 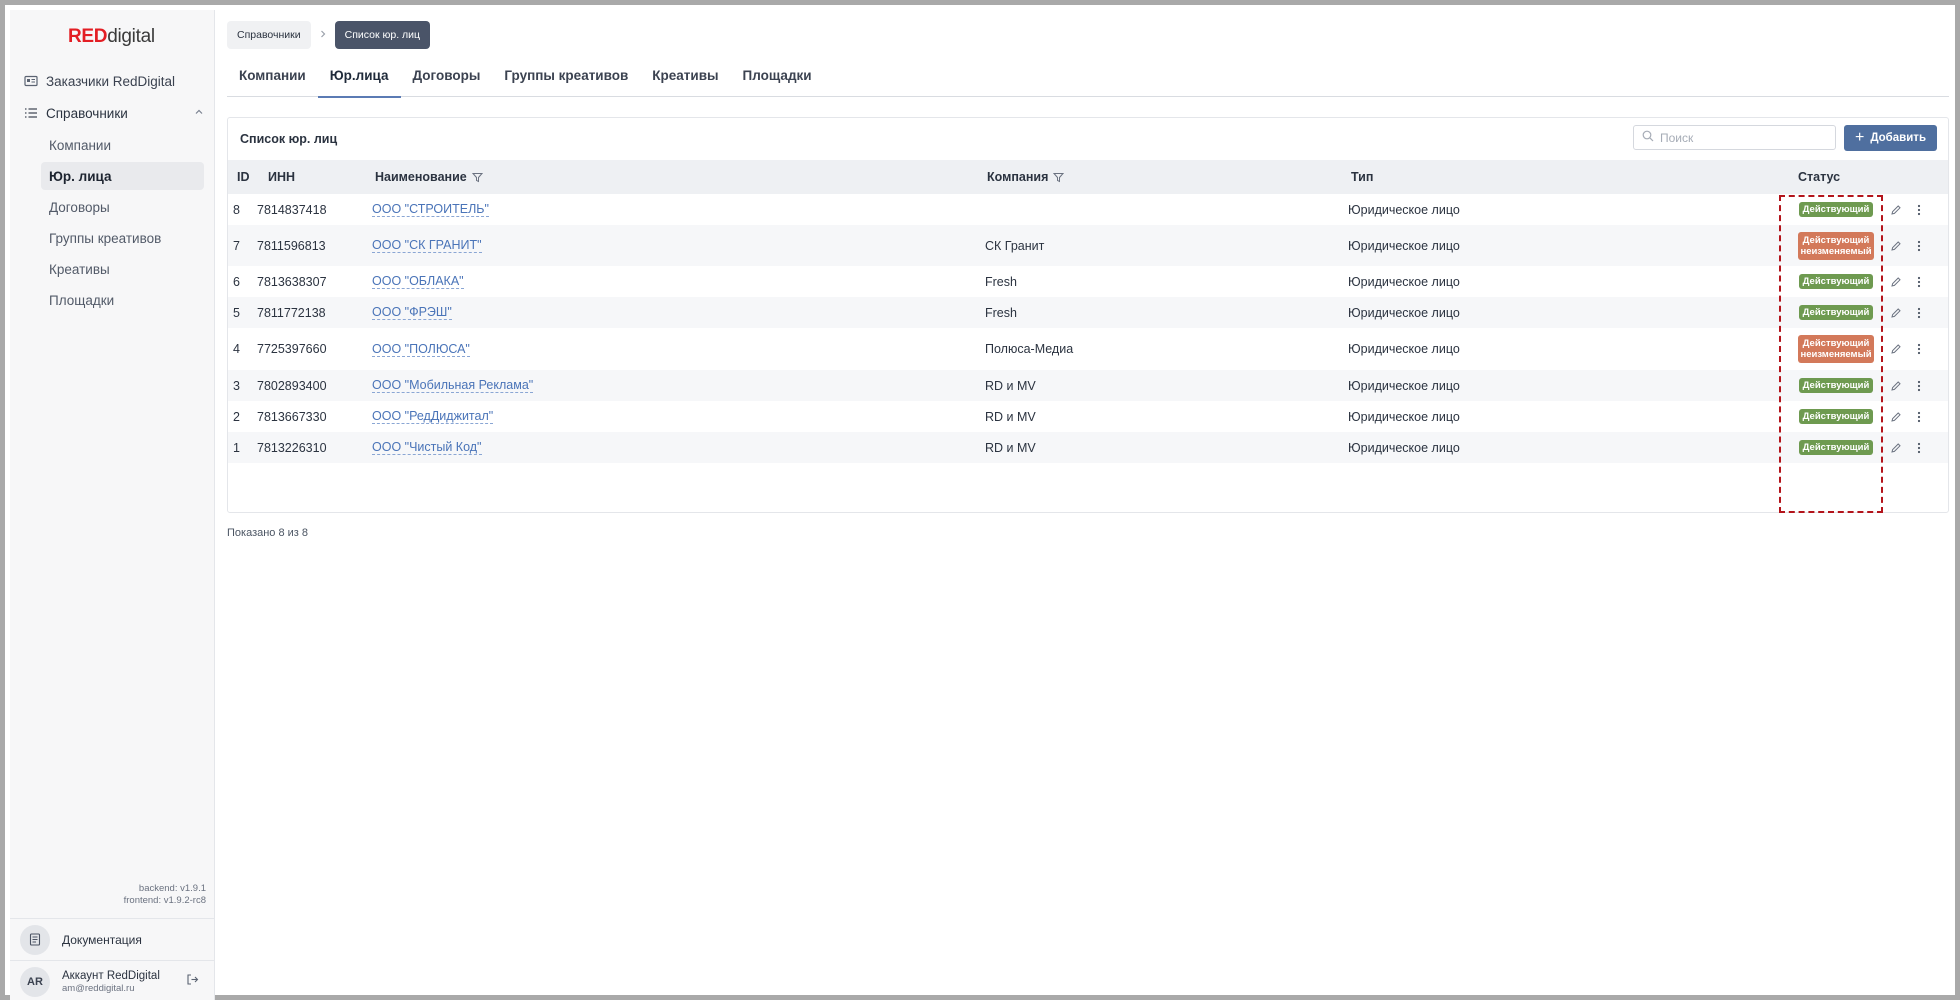 I want to click on cell-edit, so click(x=1896, y=281).